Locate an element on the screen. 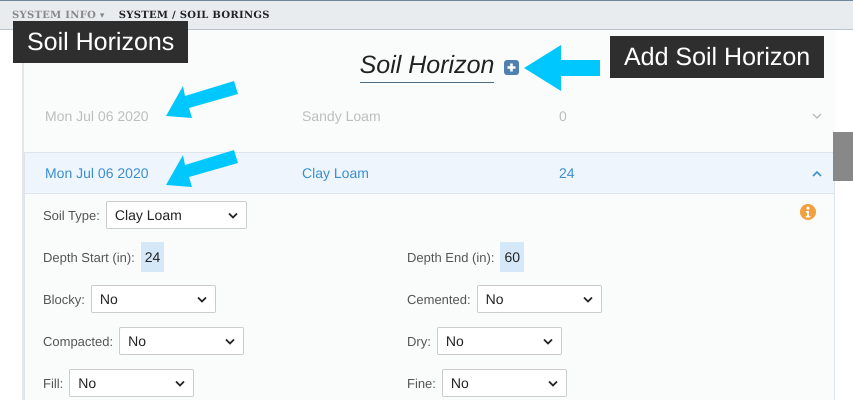  section-heading: Soil Horizon is located at coordinates (427, 67).